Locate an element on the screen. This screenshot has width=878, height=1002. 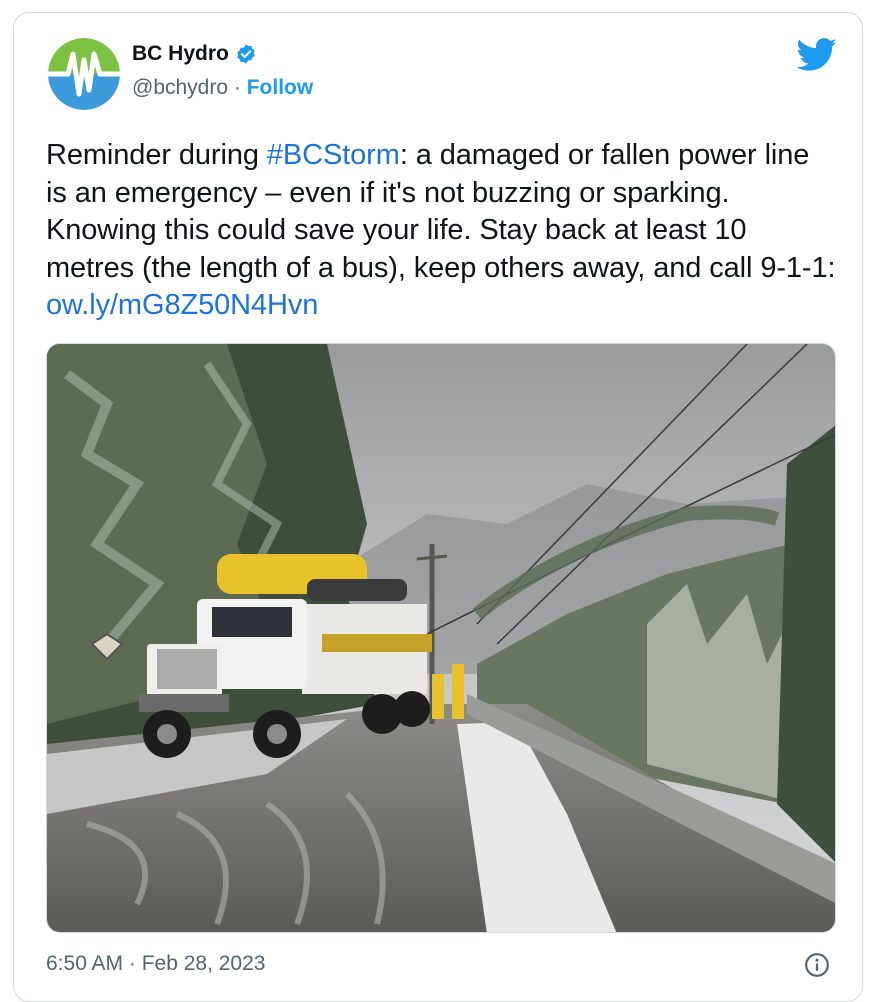
avatar is located at coordinates (84, 74).